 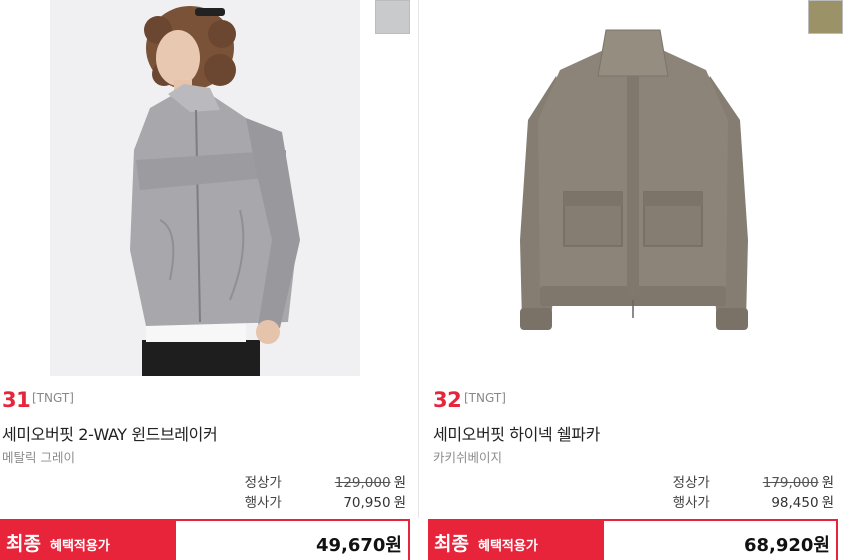 I want to click on event-price-row: 행사가 98,450 원, so click(x=753, y=501).